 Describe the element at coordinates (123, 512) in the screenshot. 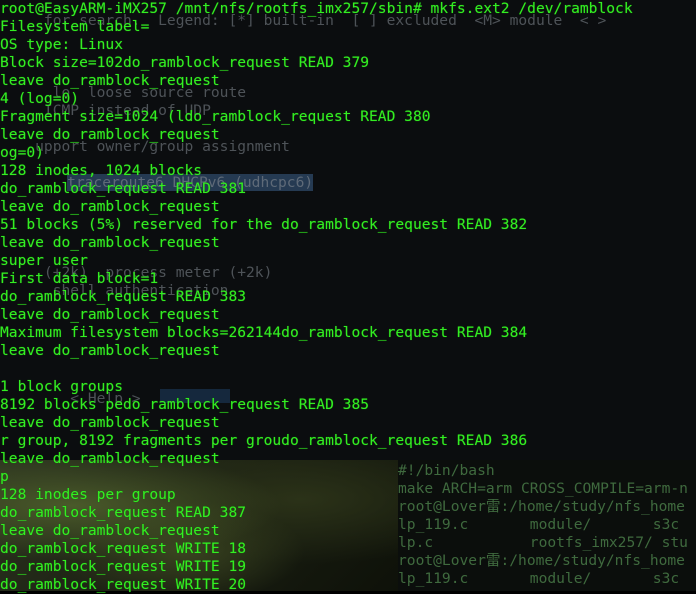

I see `console-line: do_ramblock_request READ 387` at that location.